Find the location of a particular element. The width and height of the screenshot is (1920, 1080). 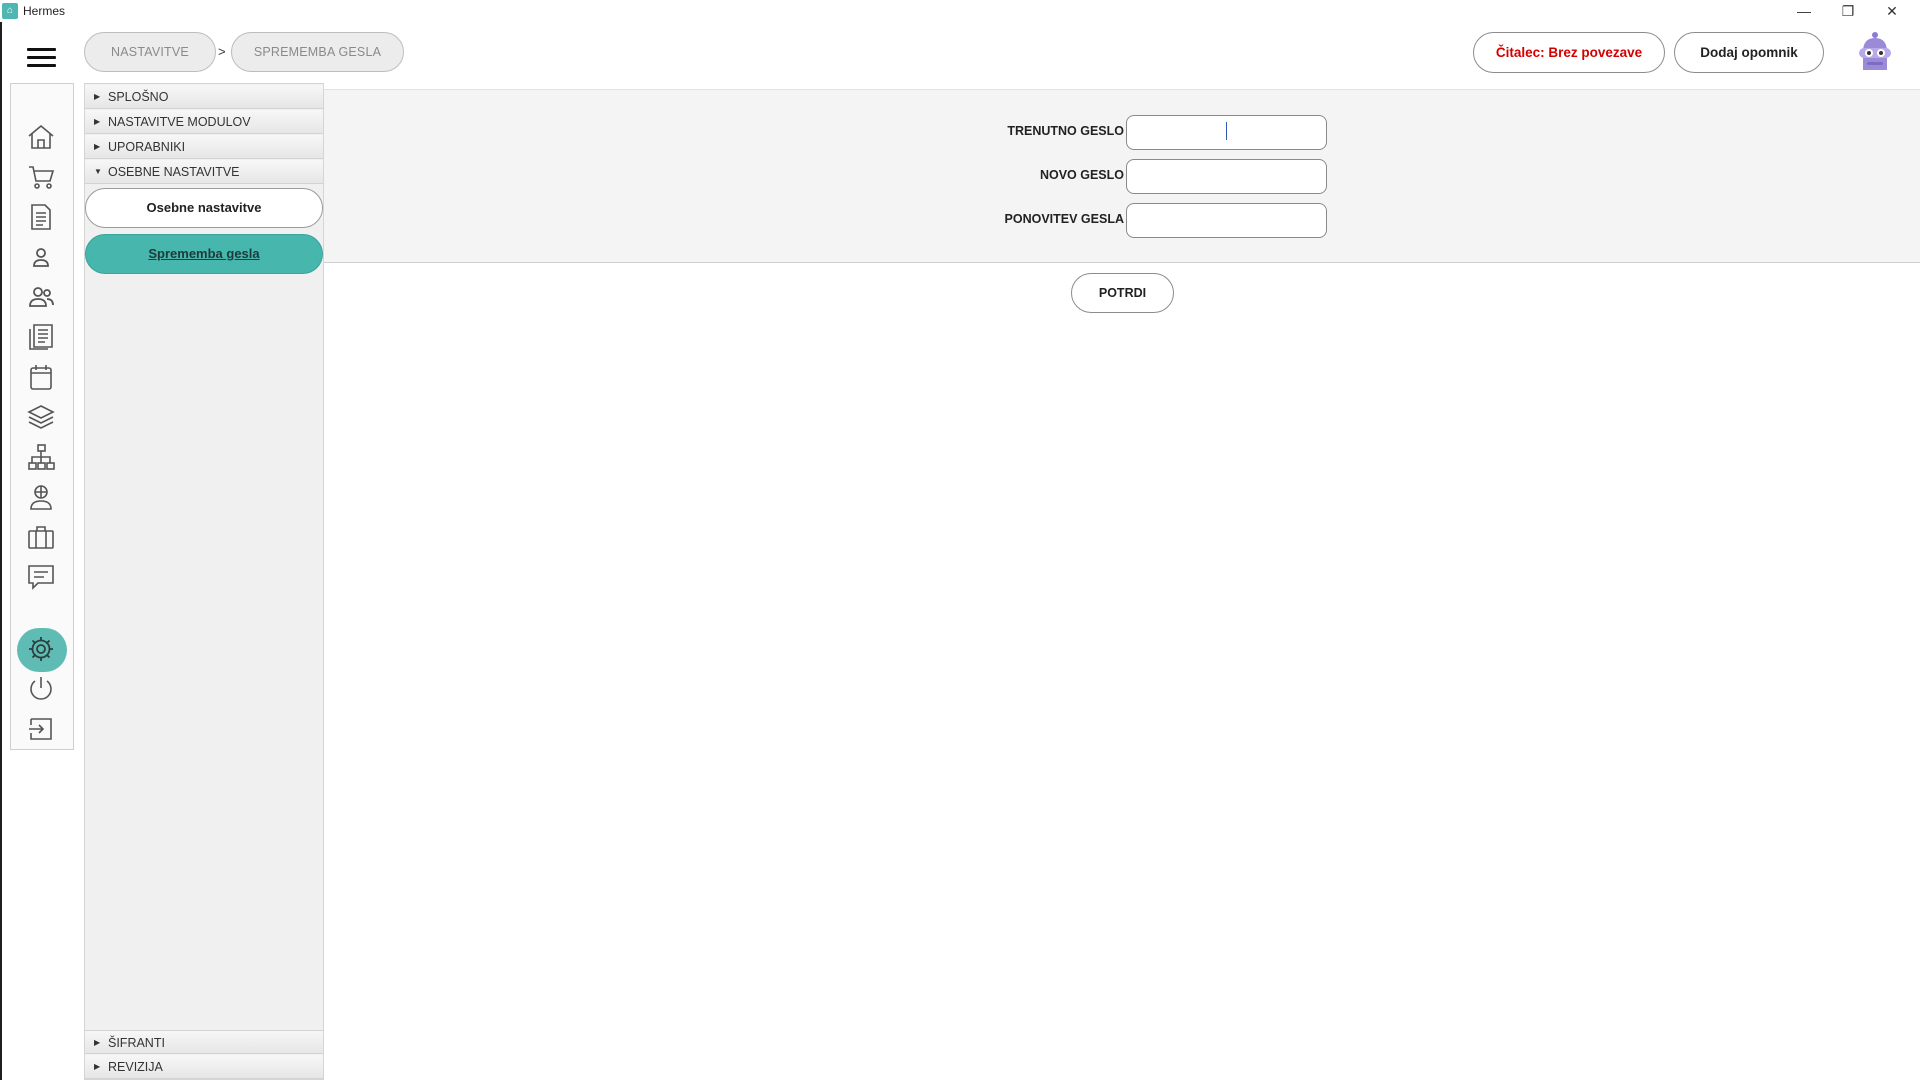

home-icon is located at coordinates (41, 137).